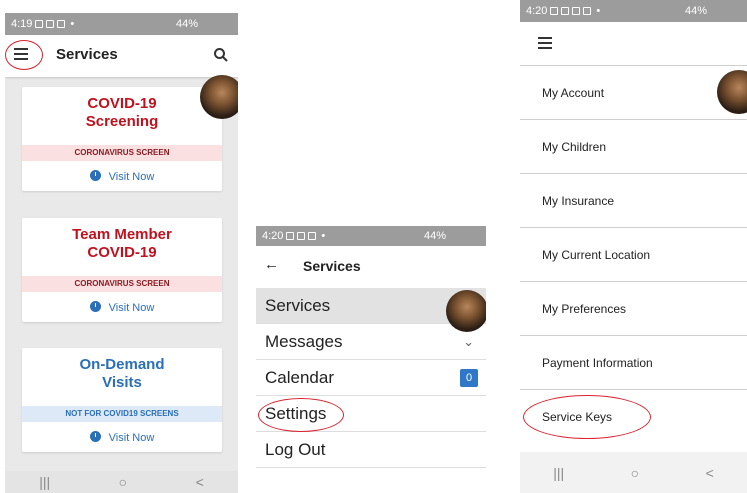  I want to click on calendar-badge: 0, so click(469, 378).